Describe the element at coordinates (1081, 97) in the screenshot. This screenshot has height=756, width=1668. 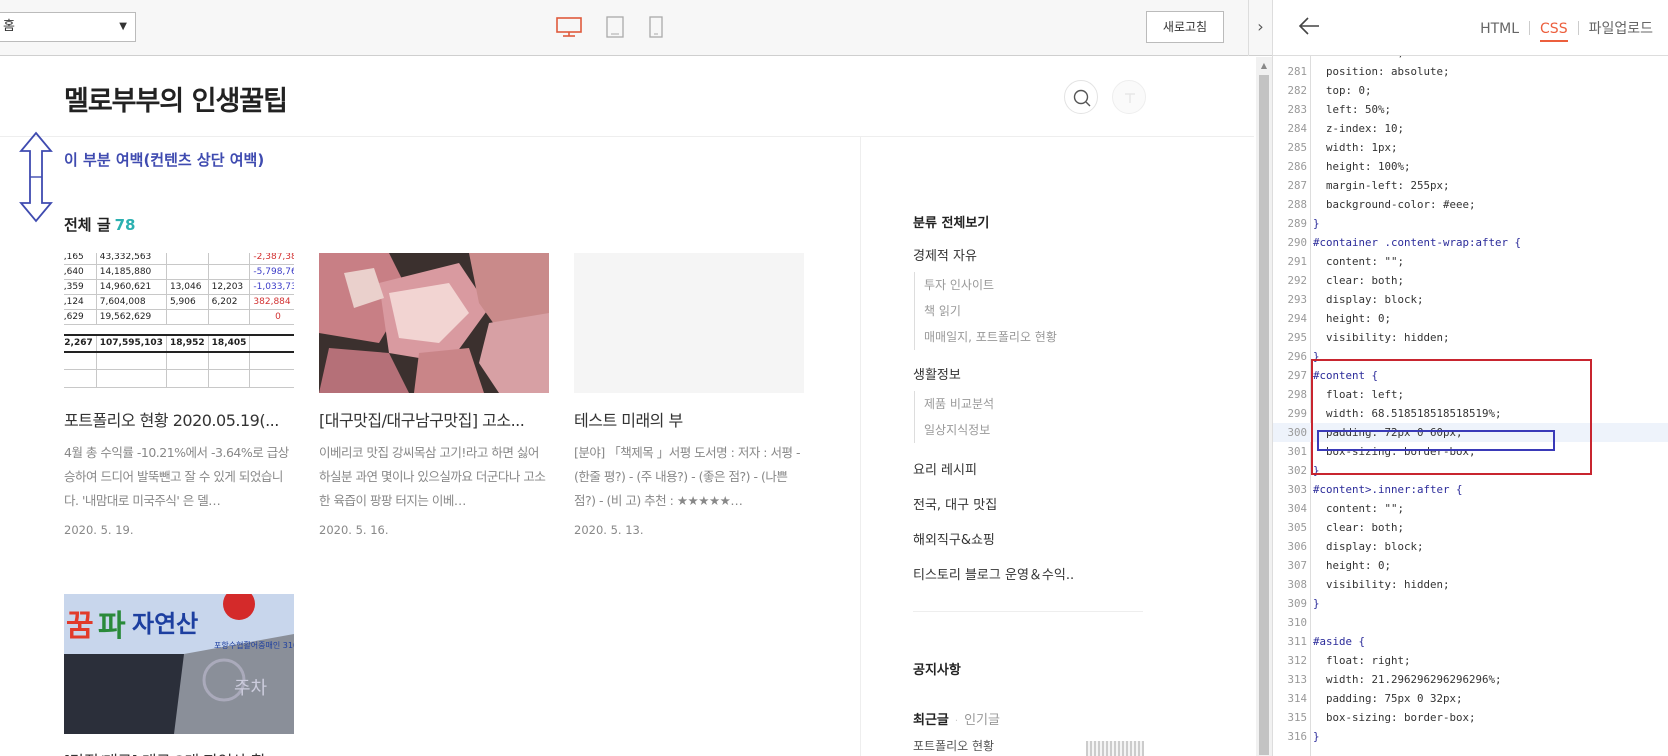
I see `search-button` at that location.